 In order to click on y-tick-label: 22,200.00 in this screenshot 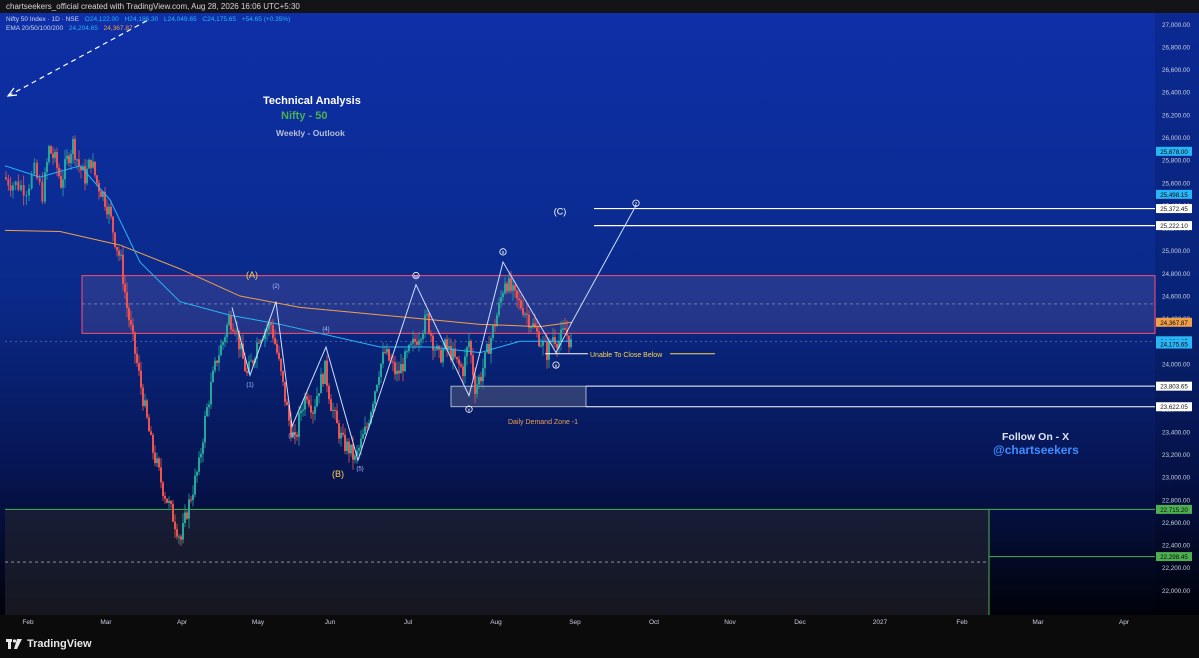, I will do `click(1176, 568)`.